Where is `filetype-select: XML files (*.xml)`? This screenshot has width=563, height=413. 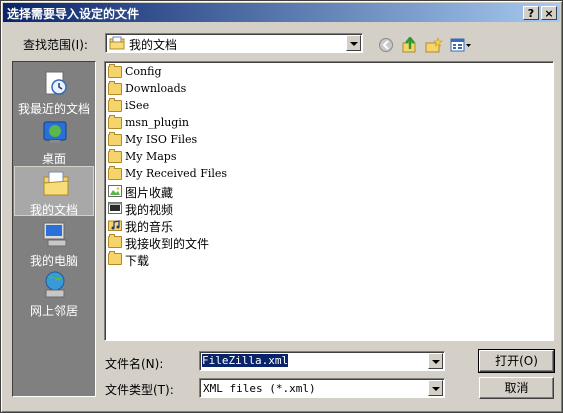
filetype-select: XML files (*.xml) is located at coordinates (322, 388).